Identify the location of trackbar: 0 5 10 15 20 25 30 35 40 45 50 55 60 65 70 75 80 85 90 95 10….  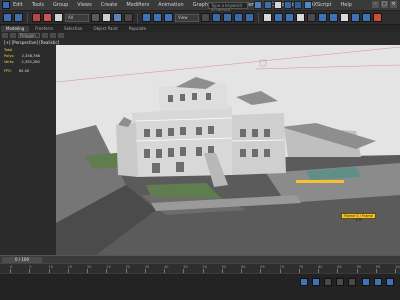
(200, 268).